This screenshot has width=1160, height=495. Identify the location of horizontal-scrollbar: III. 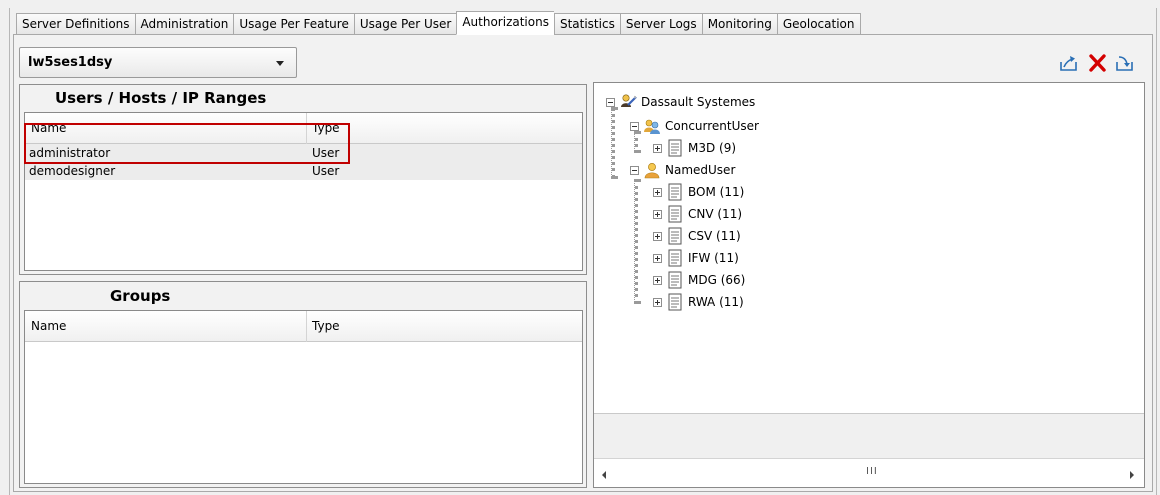
(869, 472).